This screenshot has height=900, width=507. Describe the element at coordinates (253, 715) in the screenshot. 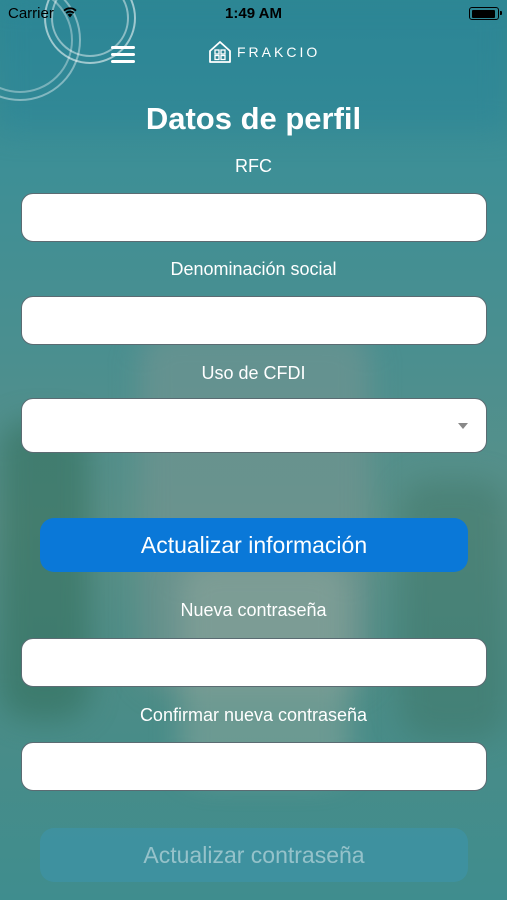

I see `confirm-password-label: Confirmar nueva contraseña` at that location.